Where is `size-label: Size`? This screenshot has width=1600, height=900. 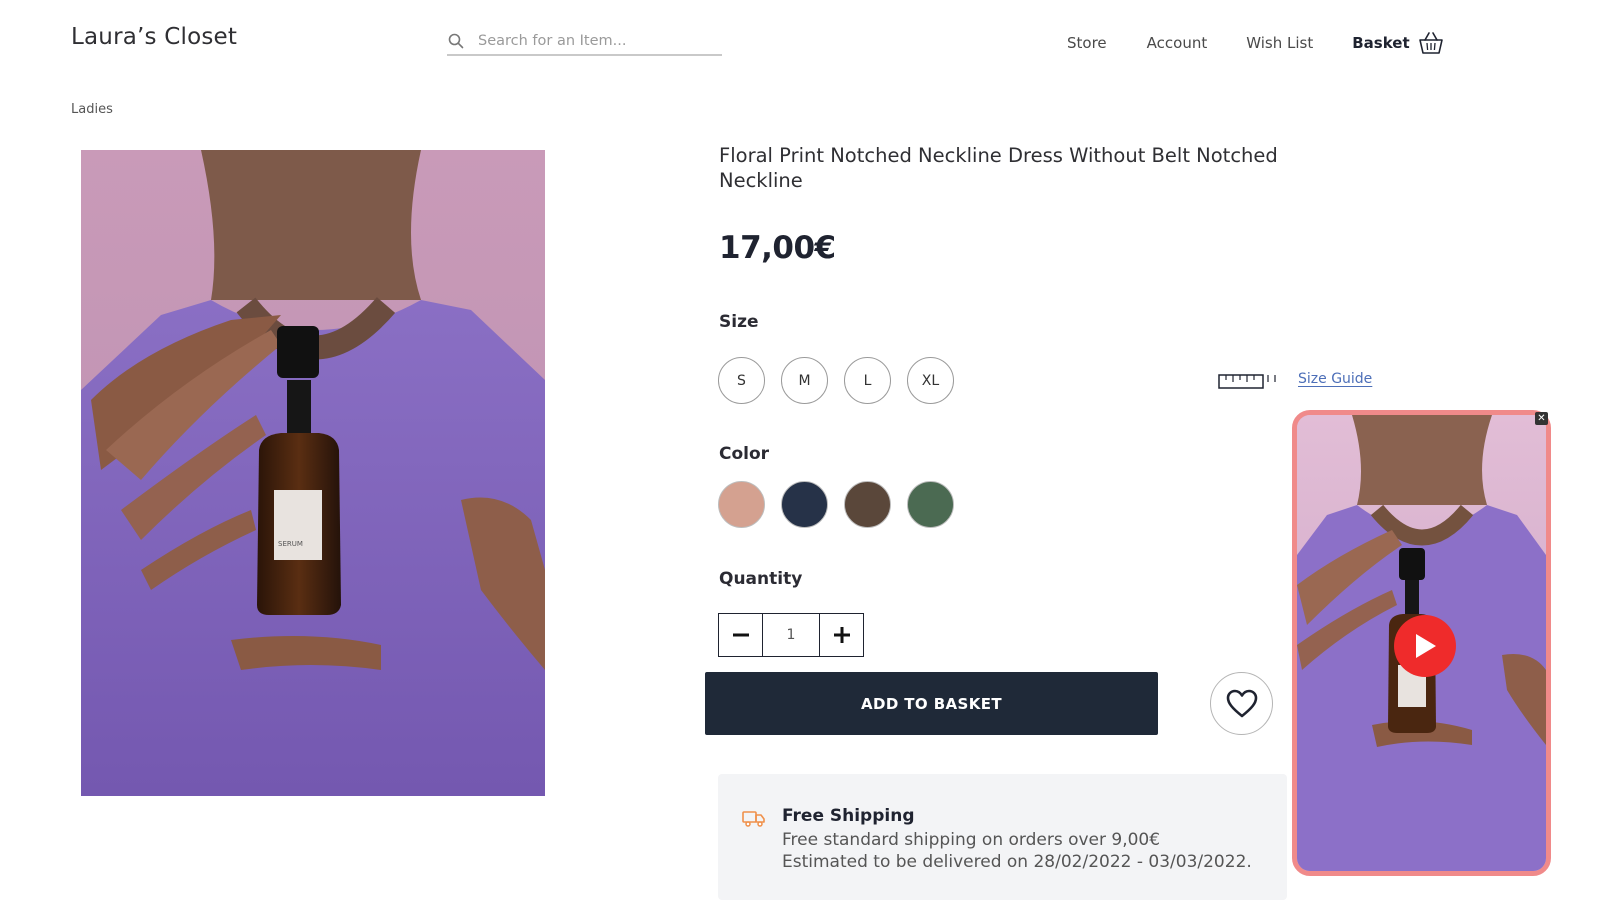
size-label: Size is located at coordinates (739, 322).